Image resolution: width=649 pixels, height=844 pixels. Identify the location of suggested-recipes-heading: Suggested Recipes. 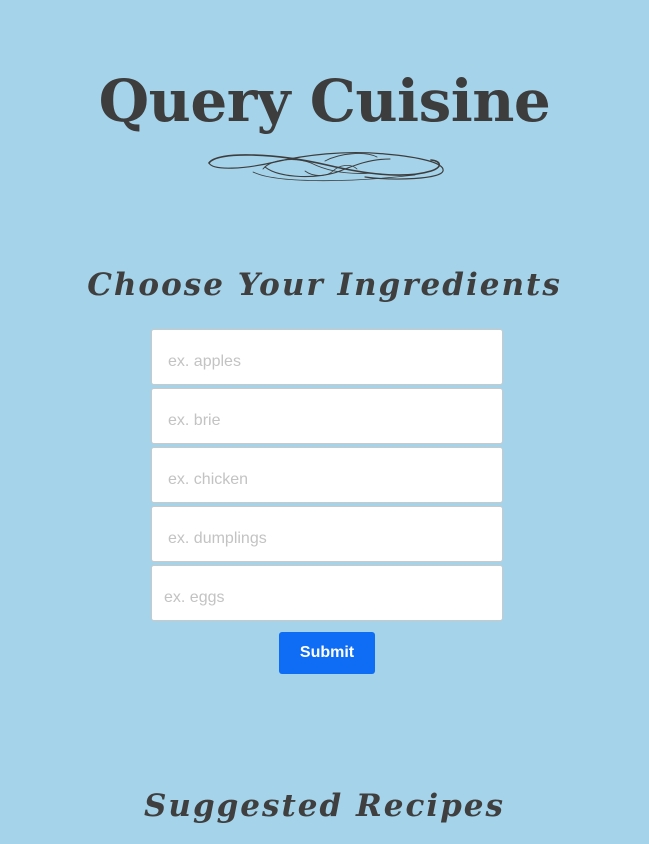
(324, 805).